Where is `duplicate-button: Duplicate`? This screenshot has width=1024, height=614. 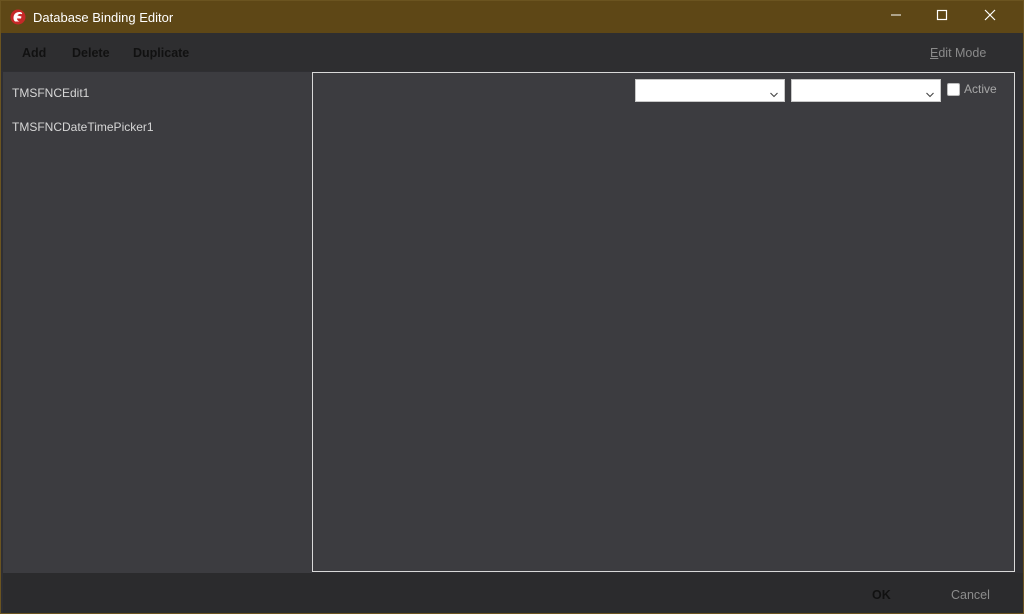 duplicate-button: Duplicate is located at coordinates (161, 53).